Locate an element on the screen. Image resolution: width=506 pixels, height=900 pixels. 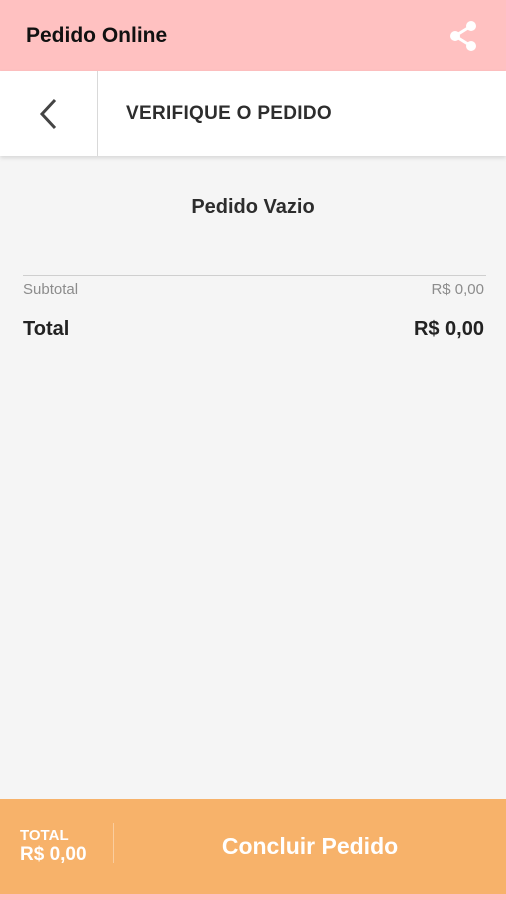
subtotal-value: R$ 0,00 is located at coordinates (457, 289).